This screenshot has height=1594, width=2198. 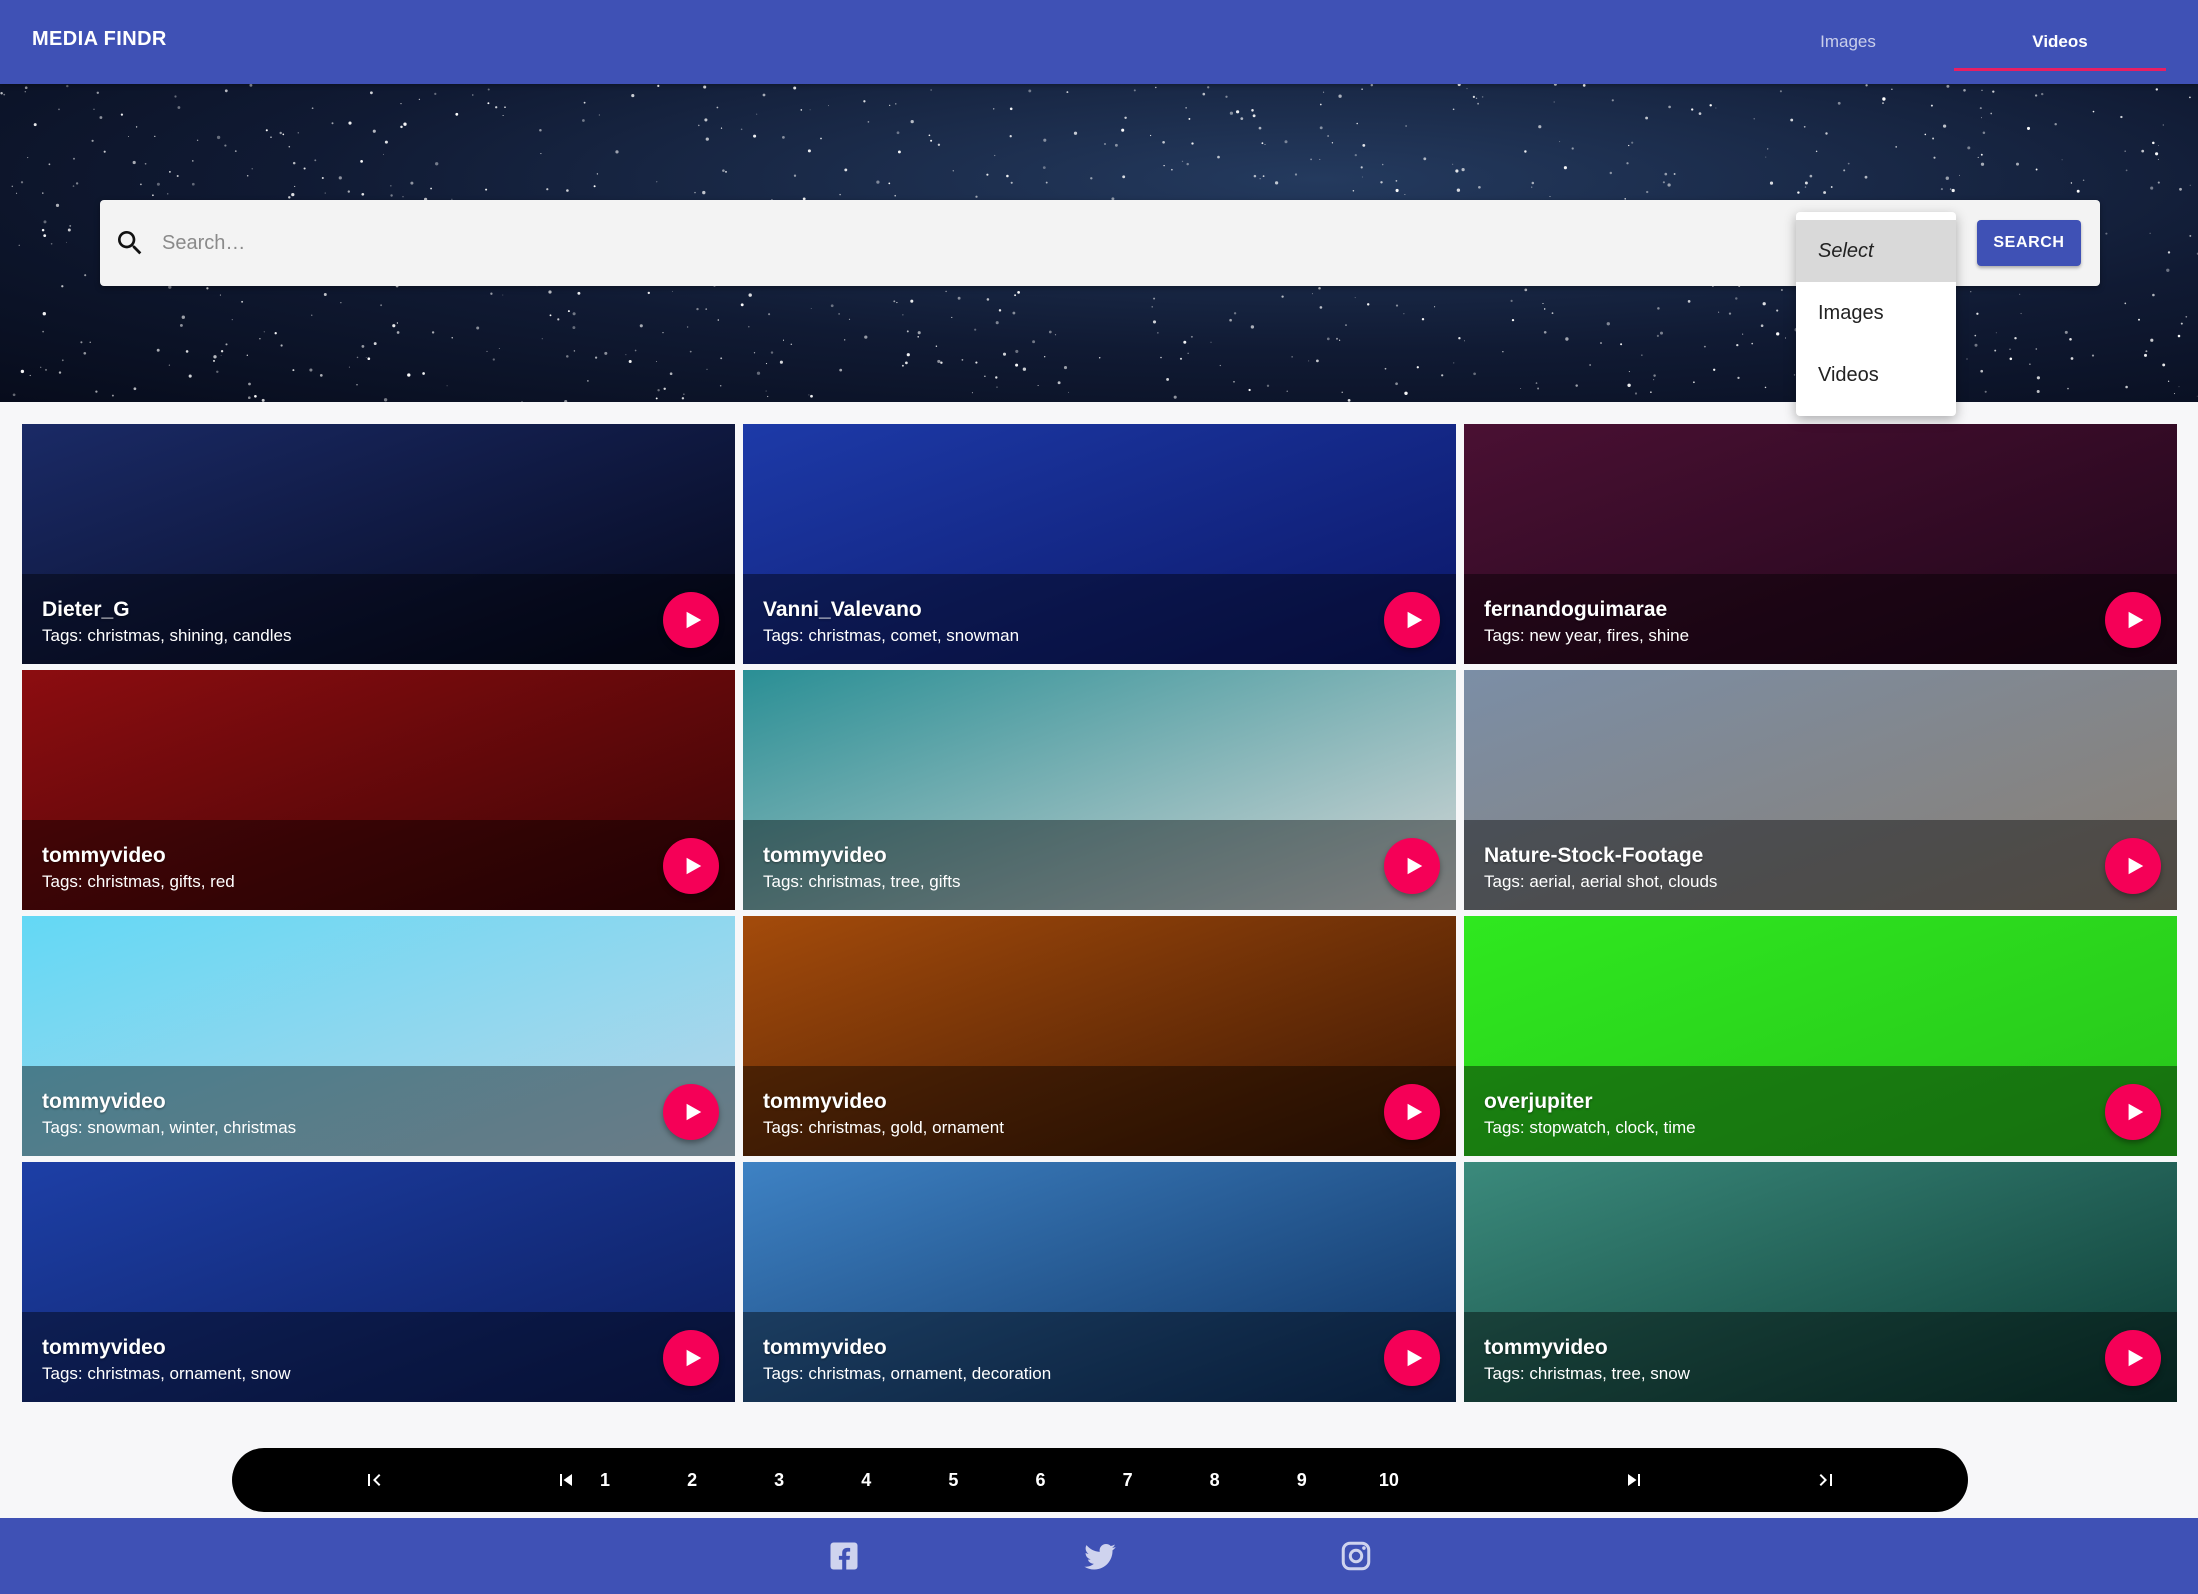 What do you see at coordinates (167, 635) in the screenshot?
I see `card-tags: Tags: christmas, shining, candles` at bounding box center [167, 635].